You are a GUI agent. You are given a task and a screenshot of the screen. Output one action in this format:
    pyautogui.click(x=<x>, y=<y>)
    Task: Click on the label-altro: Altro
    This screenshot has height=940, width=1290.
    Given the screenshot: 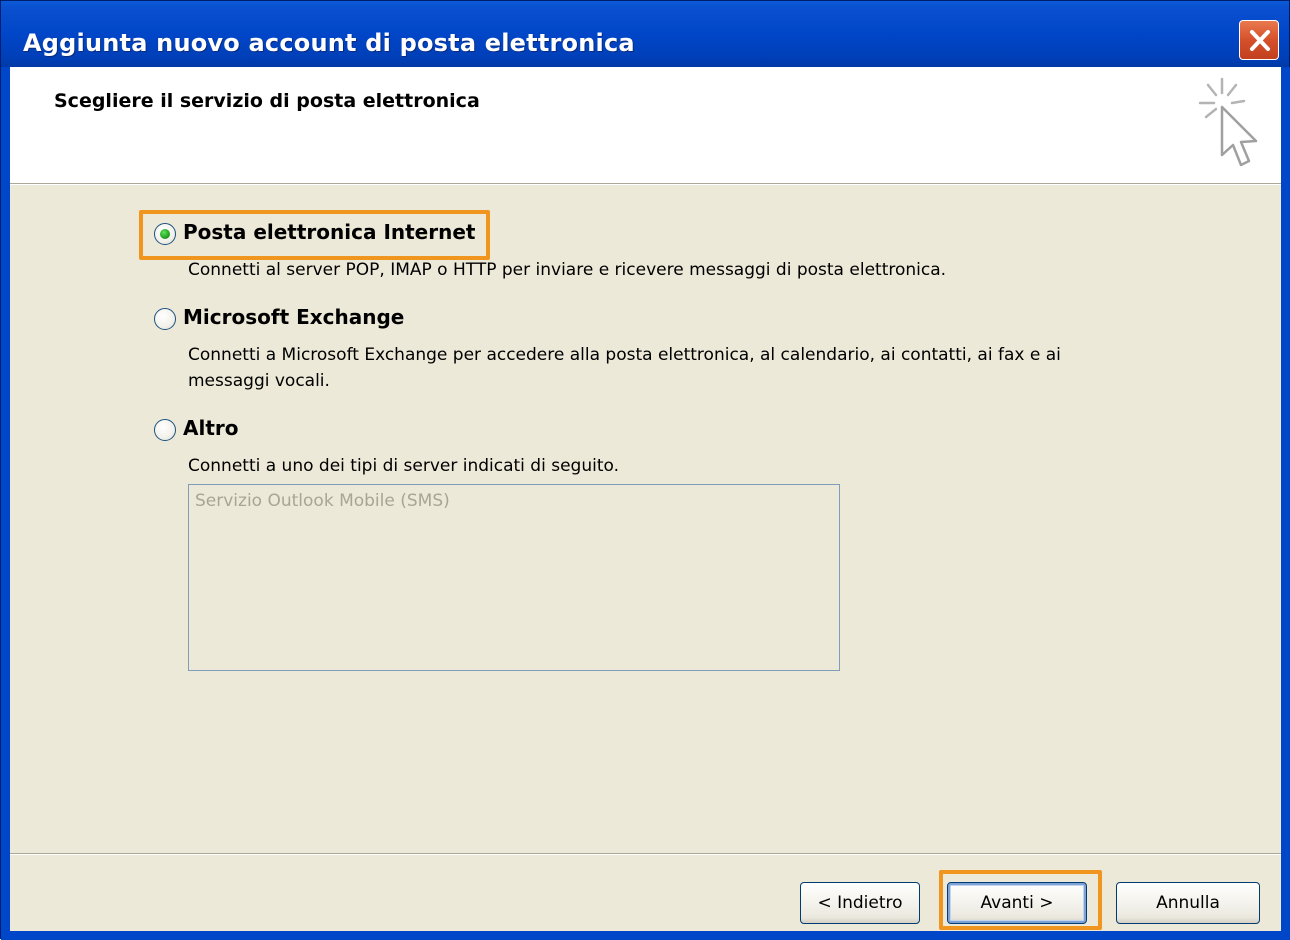 What is the action you would take?
    pyautogui.click(x=211, y=428)
    